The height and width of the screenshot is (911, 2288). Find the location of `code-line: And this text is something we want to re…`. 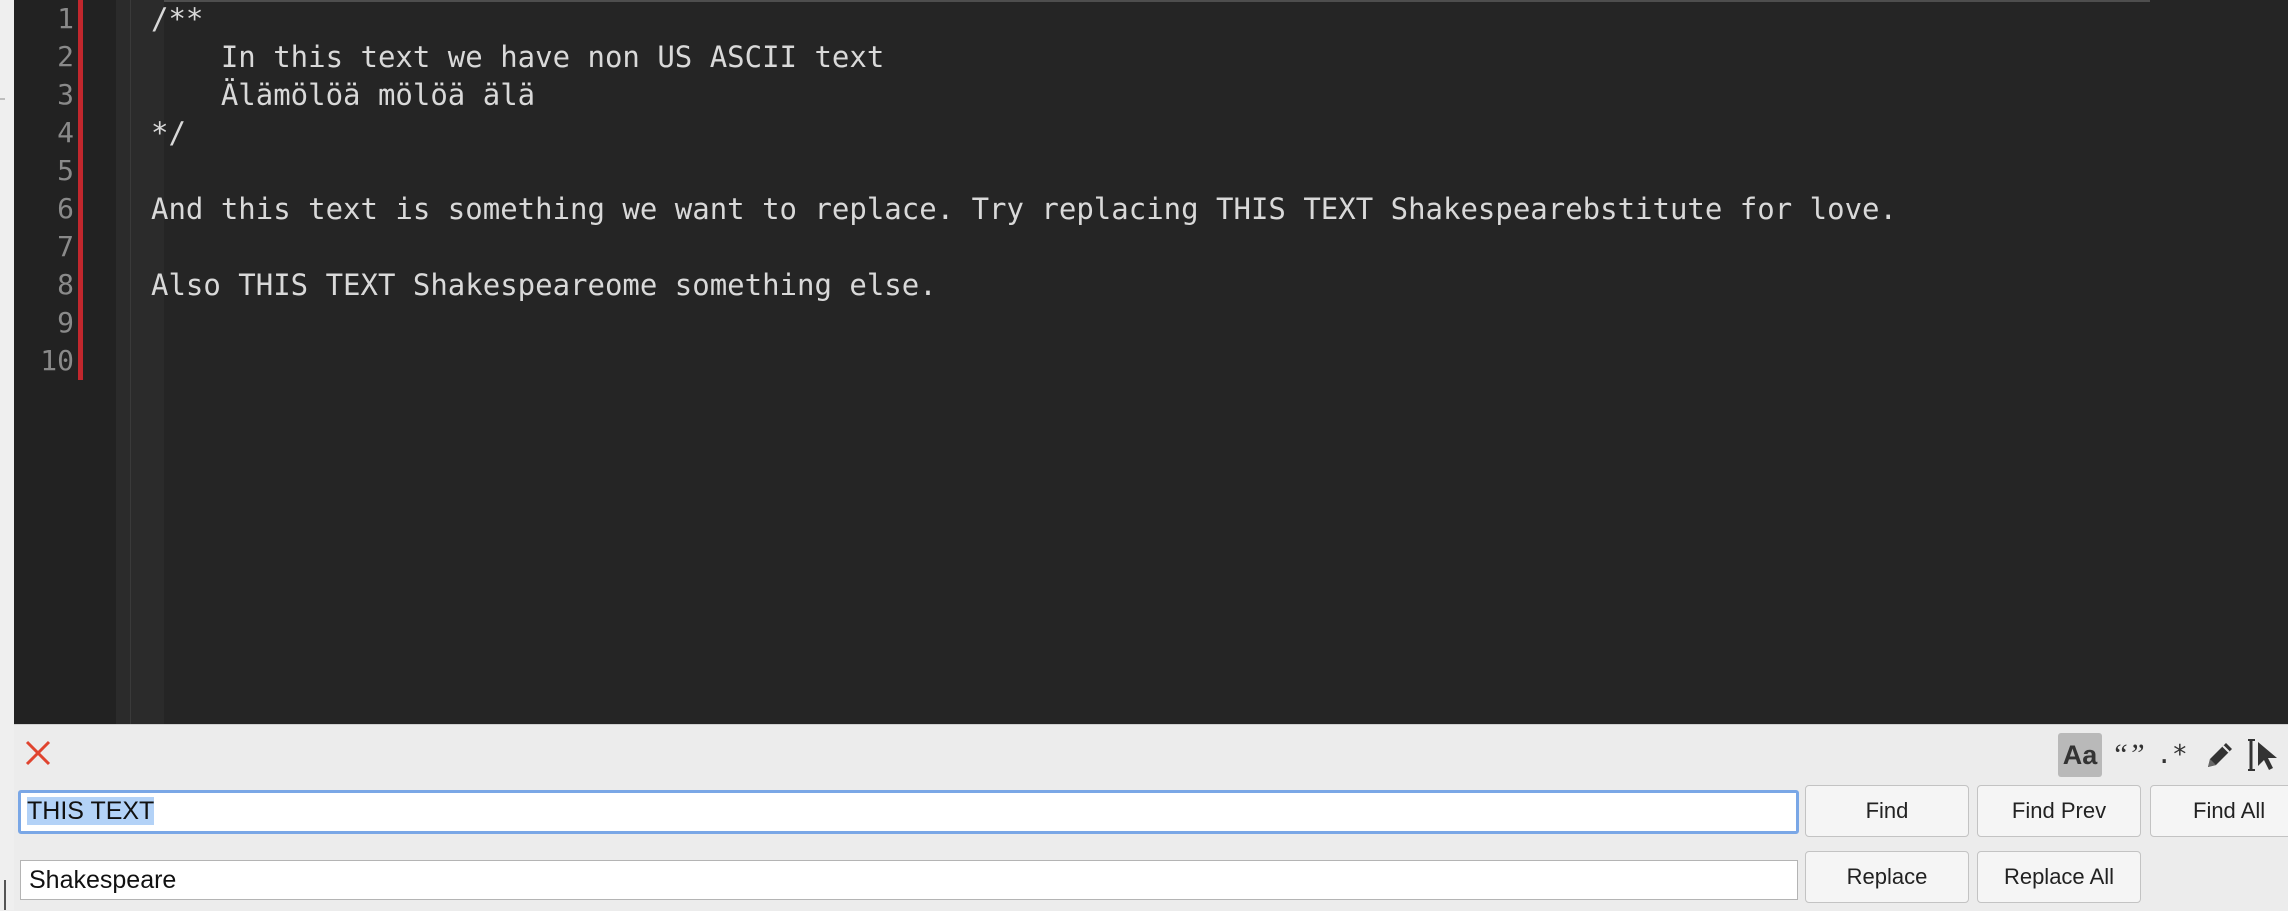

code-line: And this text is something we want to re… is located at coordinates (1024, 209).